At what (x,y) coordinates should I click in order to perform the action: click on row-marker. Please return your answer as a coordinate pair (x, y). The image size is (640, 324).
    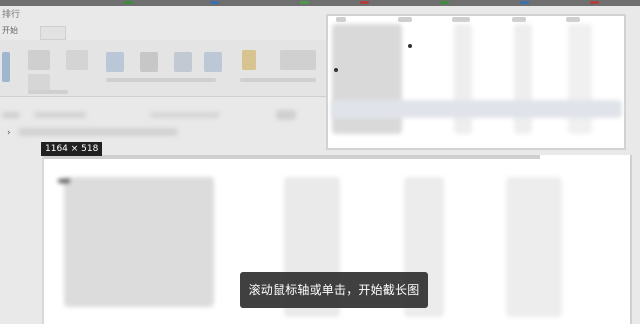
    Looking at the image, I should click on (64, 181).